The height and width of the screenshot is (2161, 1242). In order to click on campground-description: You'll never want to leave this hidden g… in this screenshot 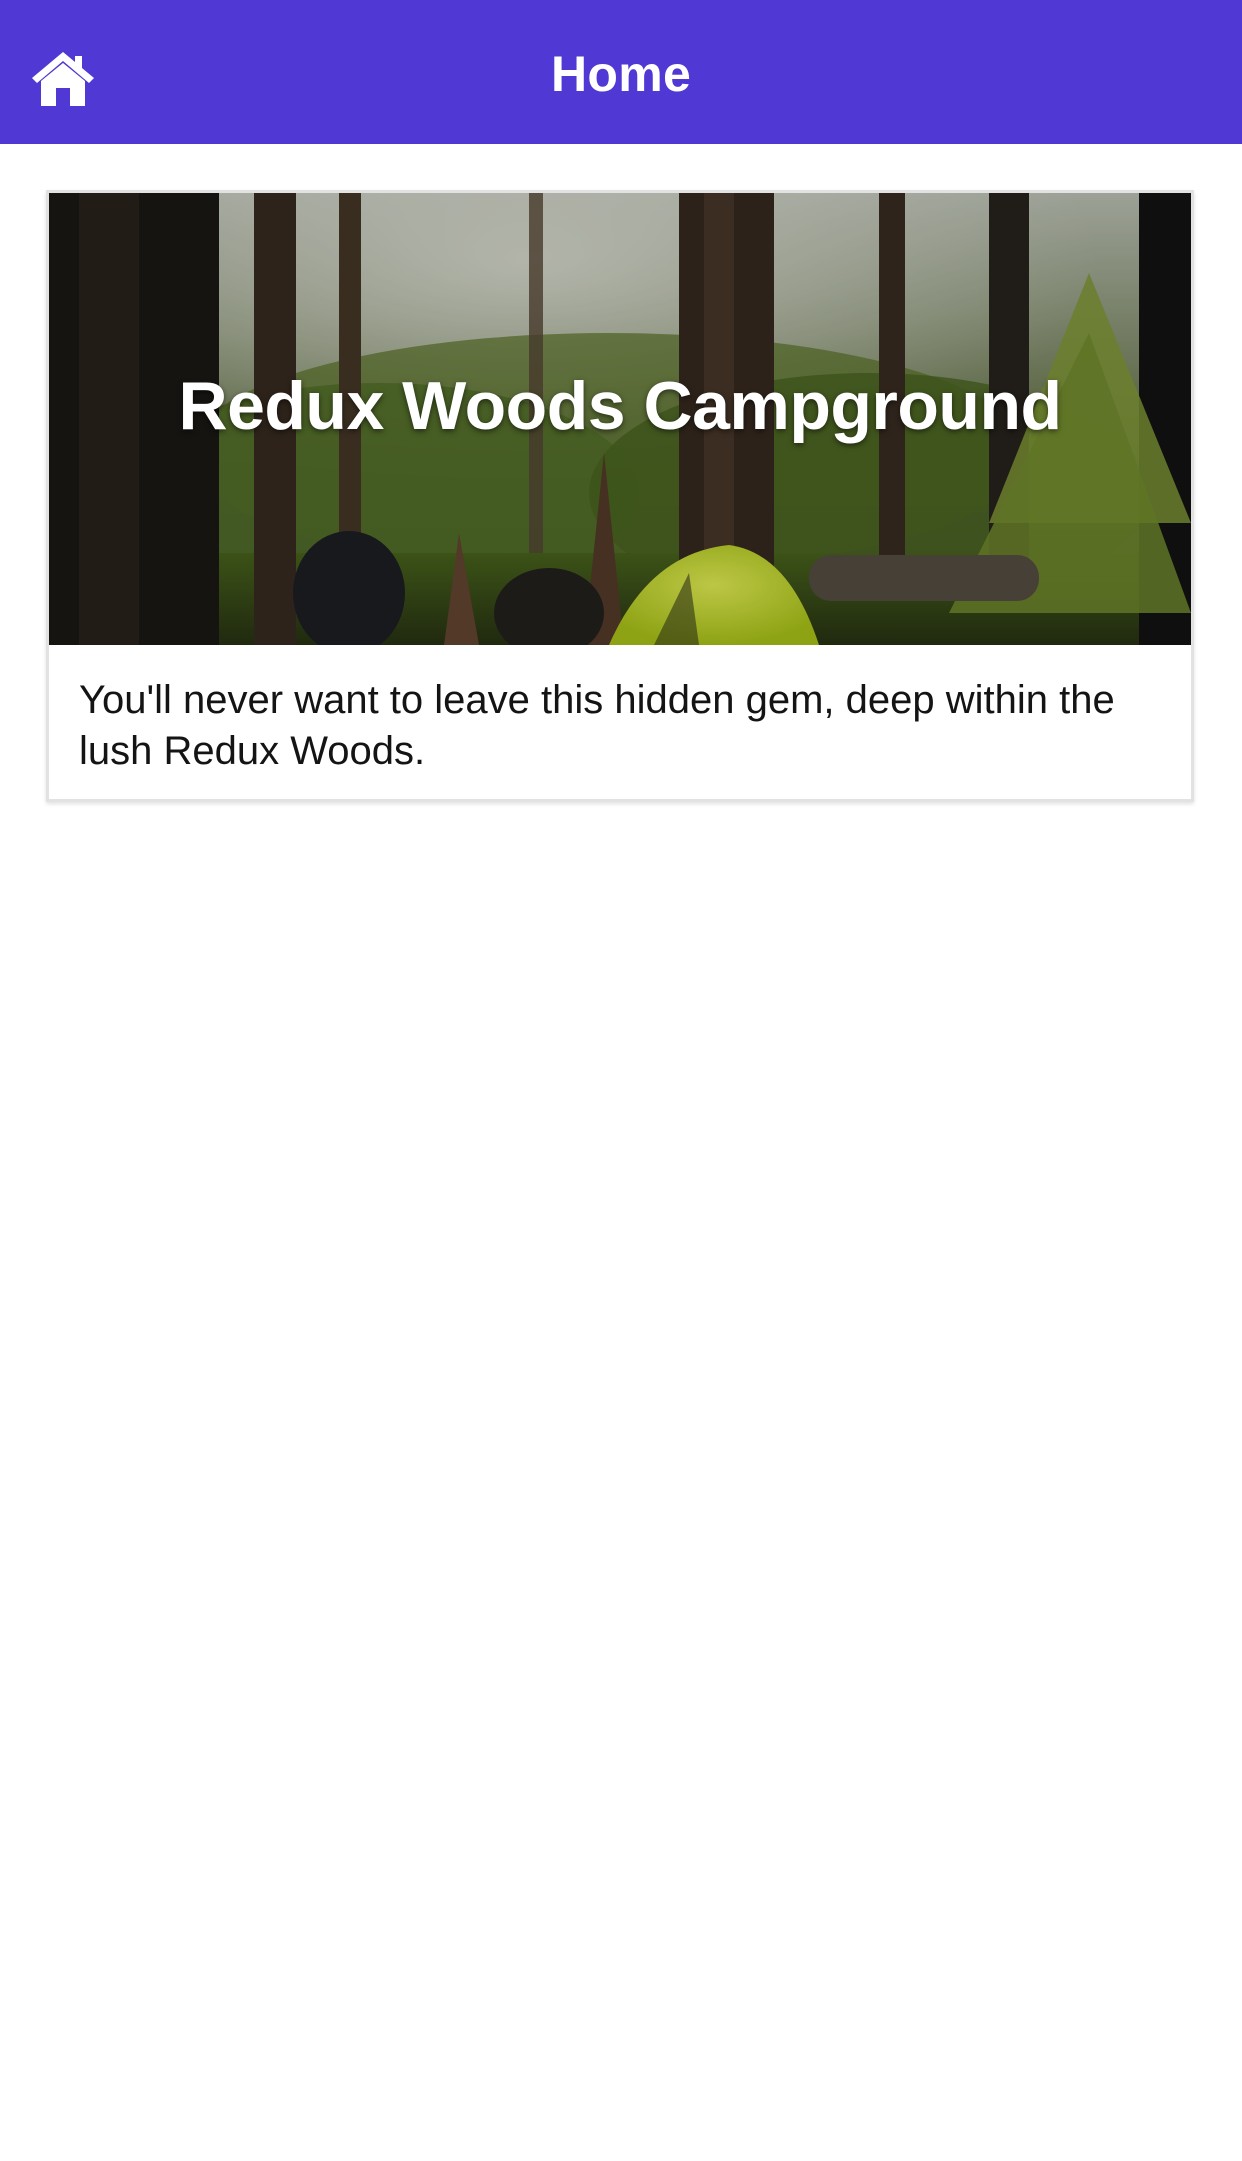, I will do `click(597, 725)`.